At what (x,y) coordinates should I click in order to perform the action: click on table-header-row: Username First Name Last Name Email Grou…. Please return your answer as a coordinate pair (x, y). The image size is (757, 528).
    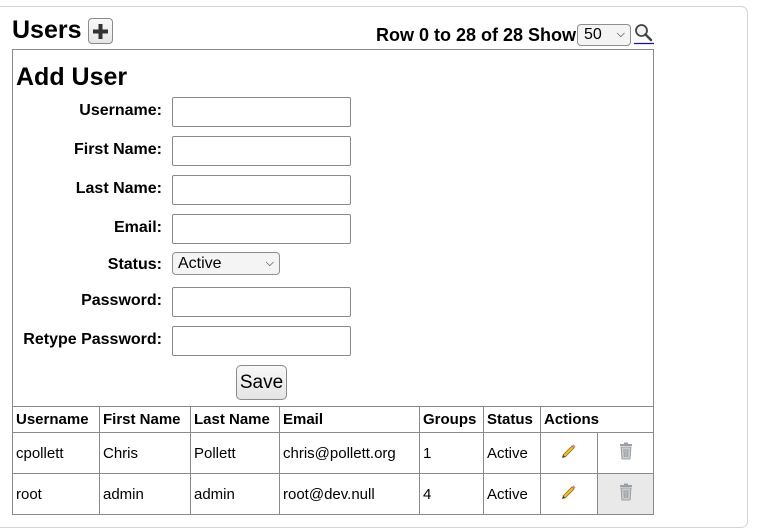
    Looking at the image, I should click on (333, 420).